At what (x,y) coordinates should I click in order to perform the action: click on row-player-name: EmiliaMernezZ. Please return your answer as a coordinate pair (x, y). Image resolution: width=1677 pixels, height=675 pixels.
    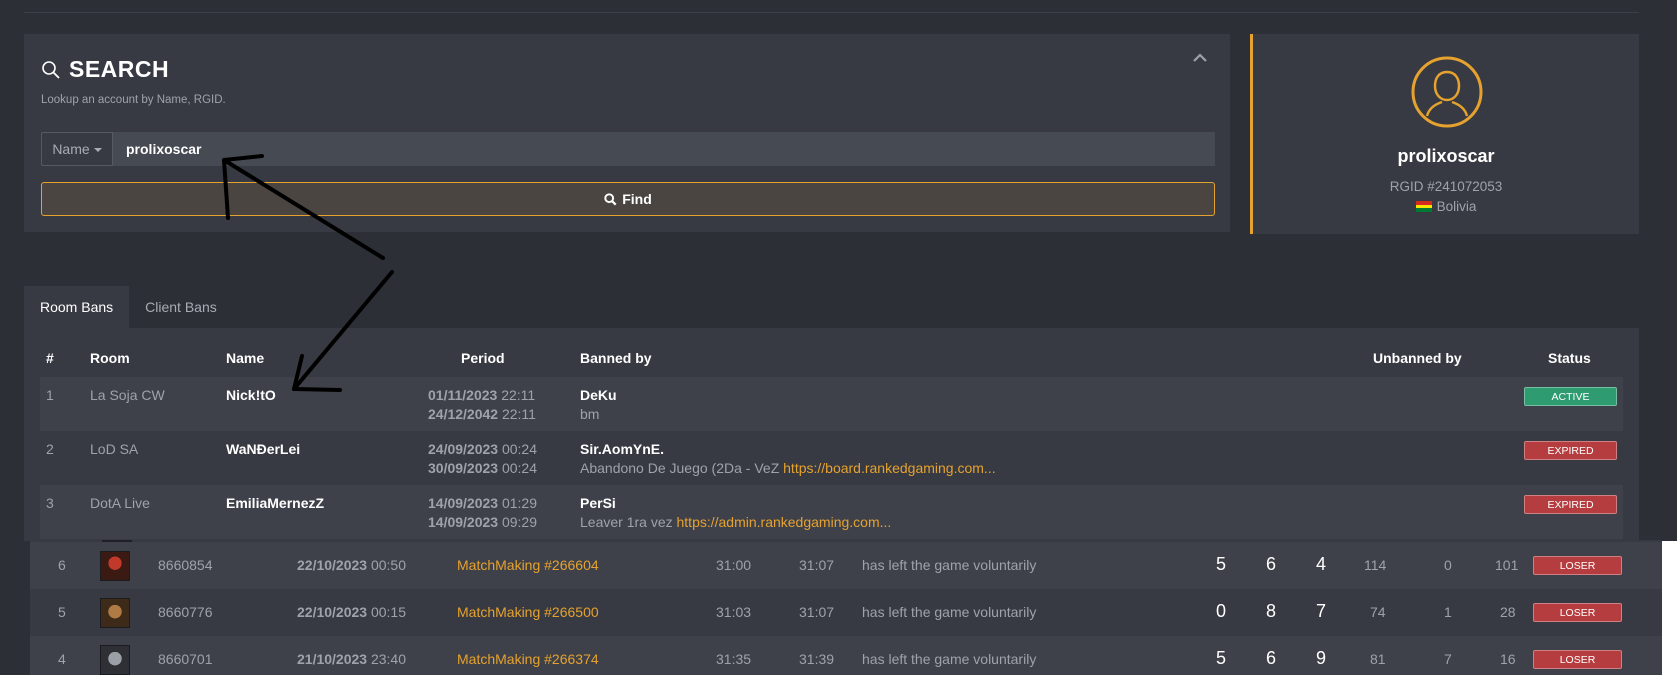
    Looking at the image, I should click on (275, 503).